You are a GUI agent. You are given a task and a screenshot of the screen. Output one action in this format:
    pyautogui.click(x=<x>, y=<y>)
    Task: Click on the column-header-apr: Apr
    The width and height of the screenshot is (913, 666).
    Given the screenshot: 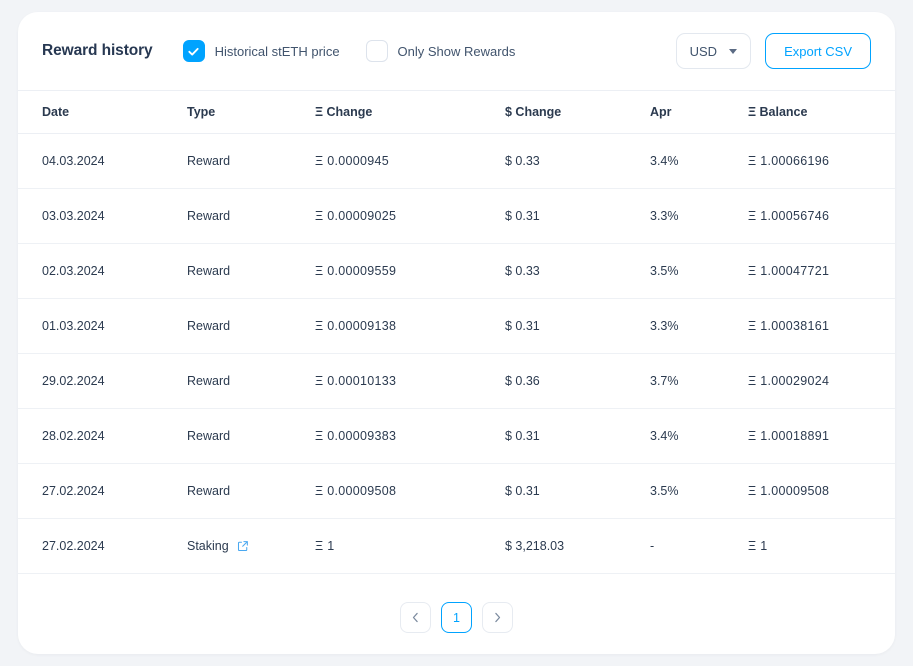 What is the action you would take?
    pyautogui.click(x=699, y=112)
    